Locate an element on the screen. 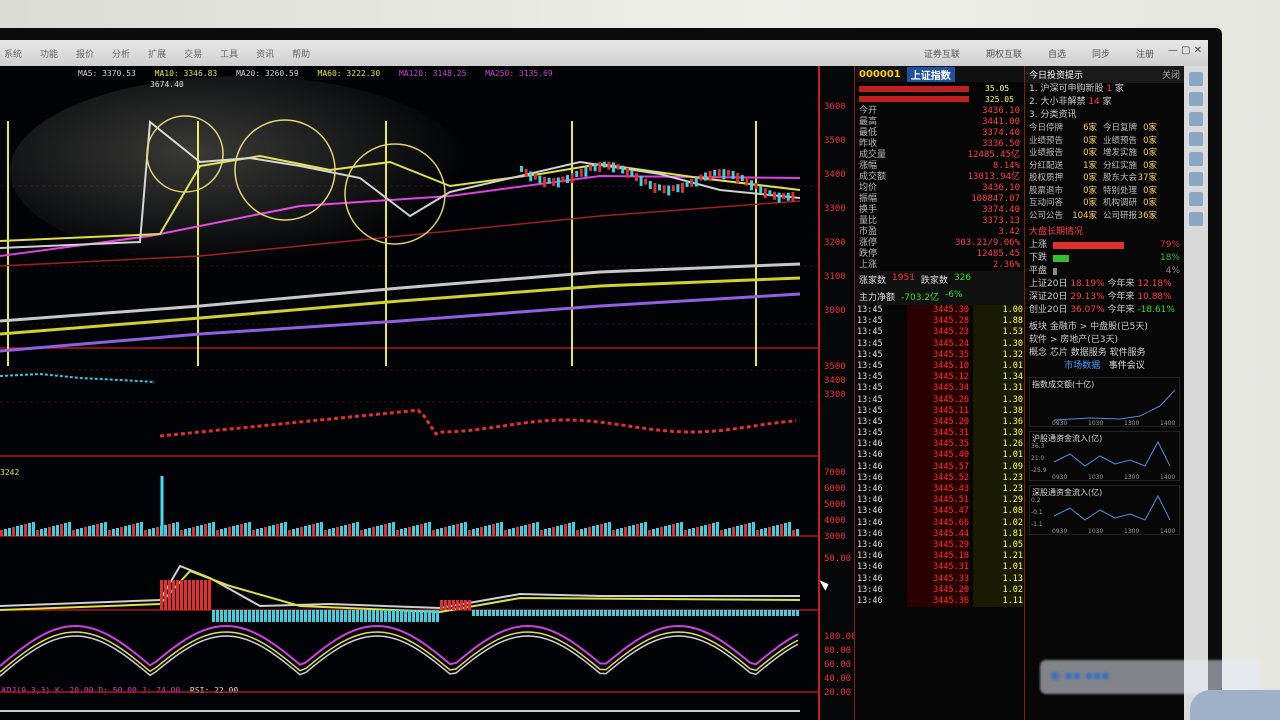 The width and height of the screenshot is (1280, 720). event-cell: 分红实施 is located at coordinates (1117, 166).